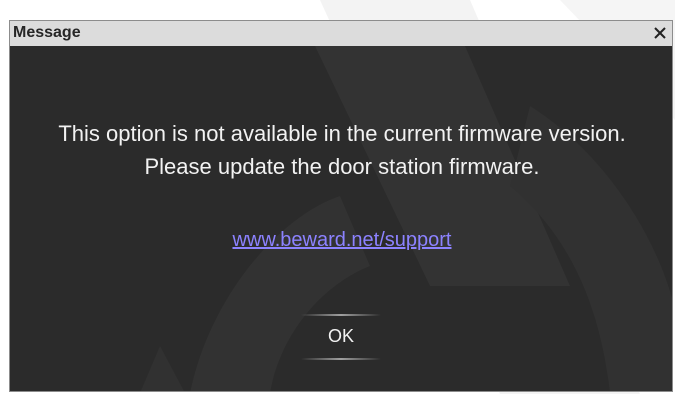 The width and height of the screenshot is (675, 394). Describe the element at coordinates (341, 33) in the screenshot. I see `dialog-titlebar: Message` at that location.